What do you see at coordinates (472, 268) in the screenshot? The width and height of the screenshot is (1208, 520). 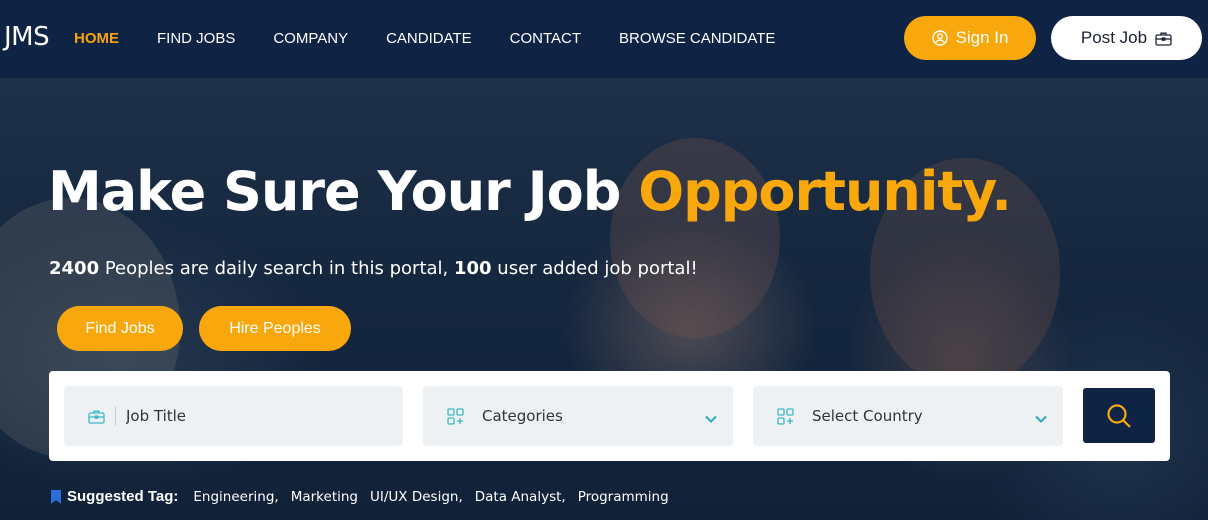 I see `user-added-count: 100` at bounding box center [472, 268].